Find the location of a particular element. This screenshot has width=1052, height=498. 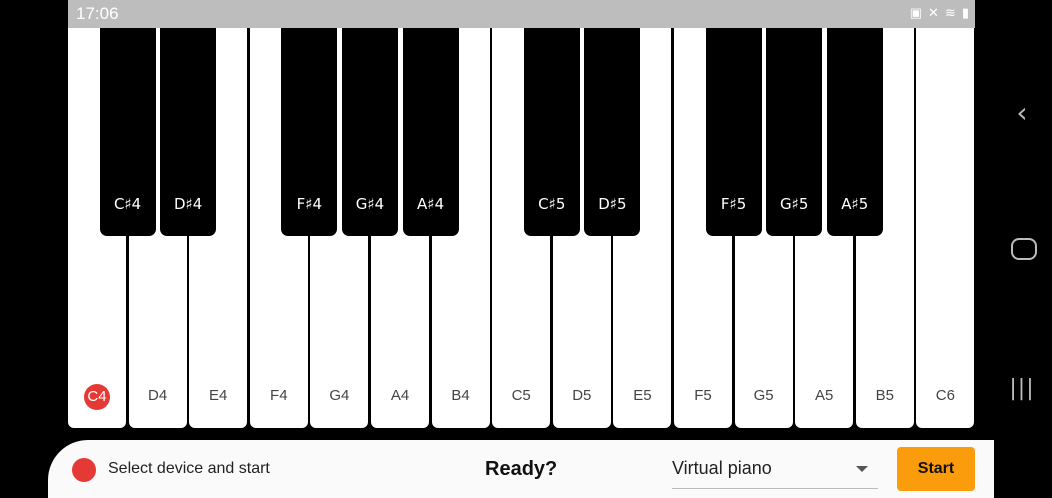

white-key-label: D5 is located at coordinates (582, 395).